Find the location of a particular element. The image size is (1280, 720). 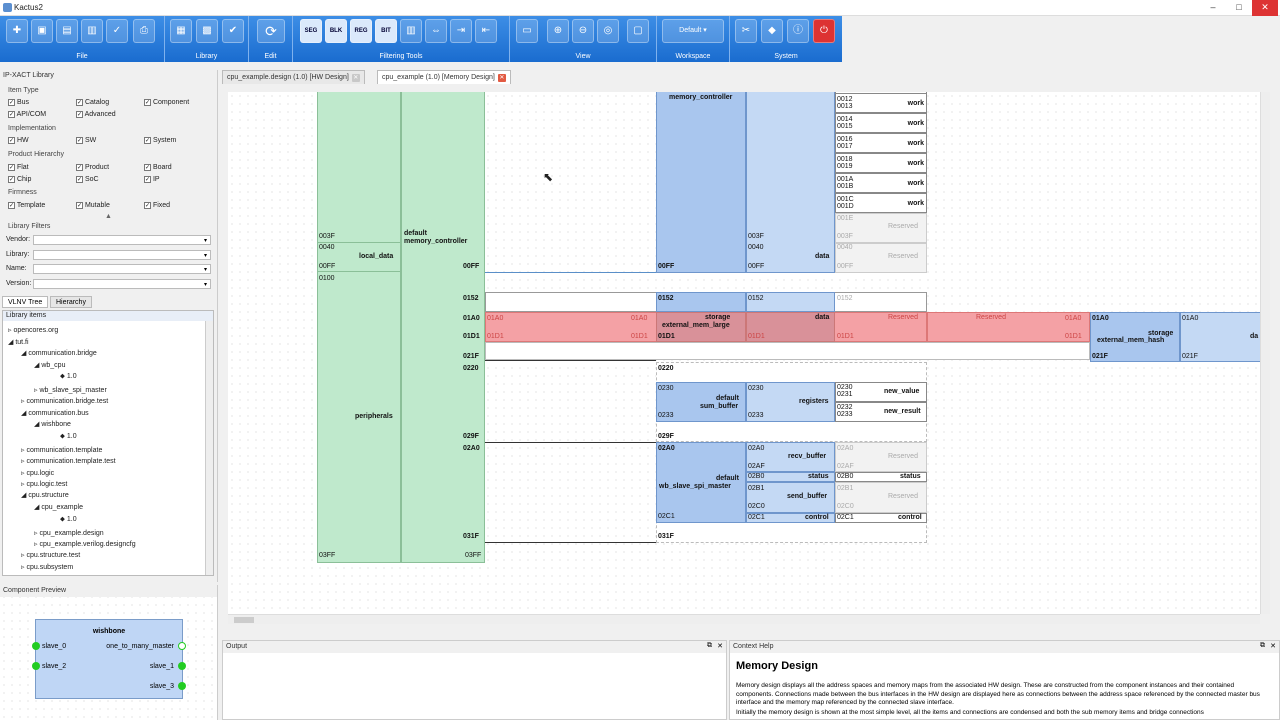

checkbox-apicom: ✓ API/COM is located at coordinates (27, 114).